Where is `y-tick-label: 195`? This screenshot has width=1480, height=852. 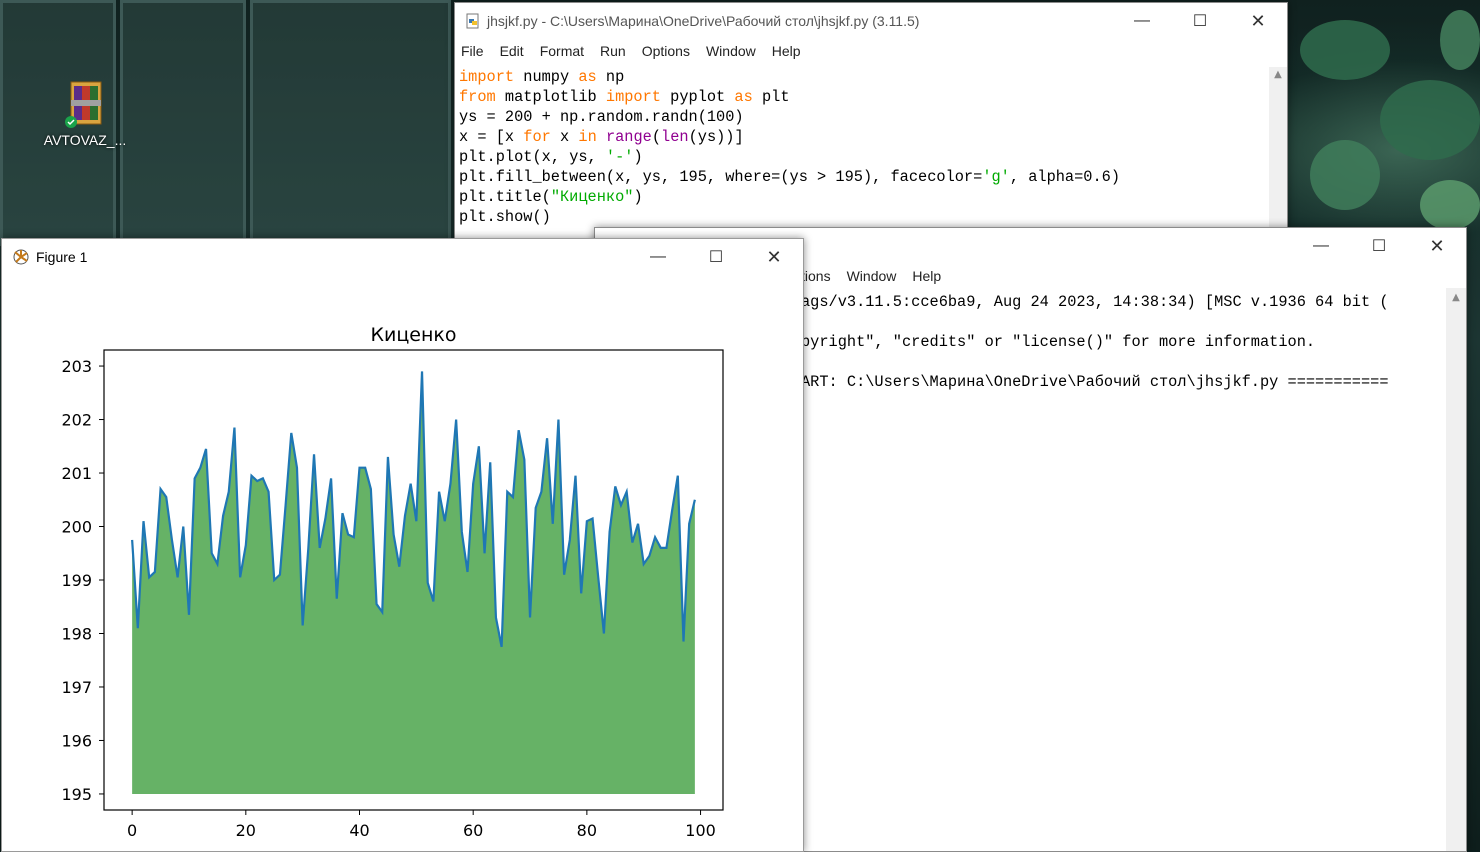
y-tick-label: 195 is located at coordinates (76, 794).